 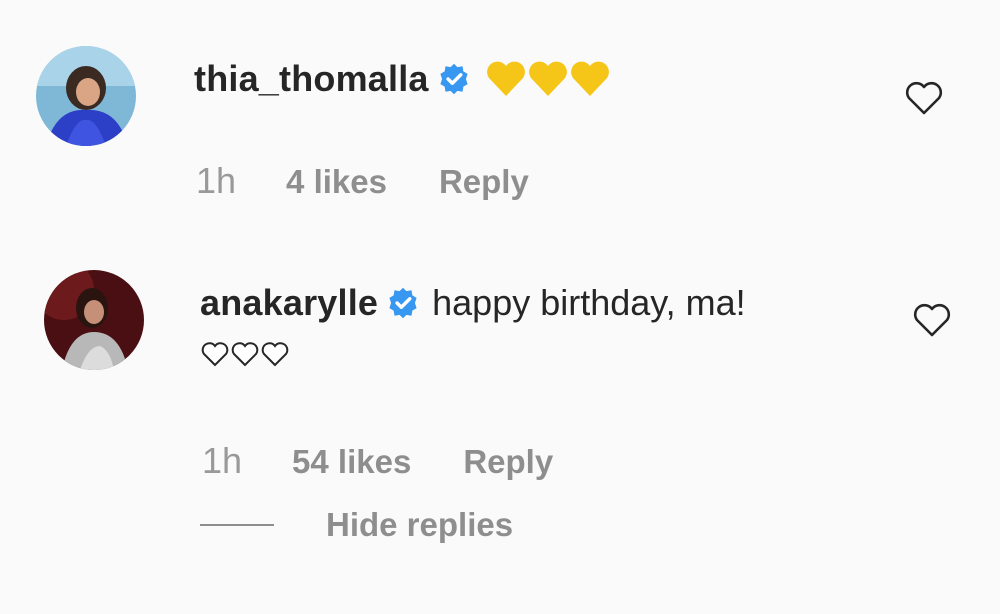 What do you see at coordinates (589, 302) in the screenshot?
I see `comment-text: happy birthday, ma!` at bounding box center [589, 302].